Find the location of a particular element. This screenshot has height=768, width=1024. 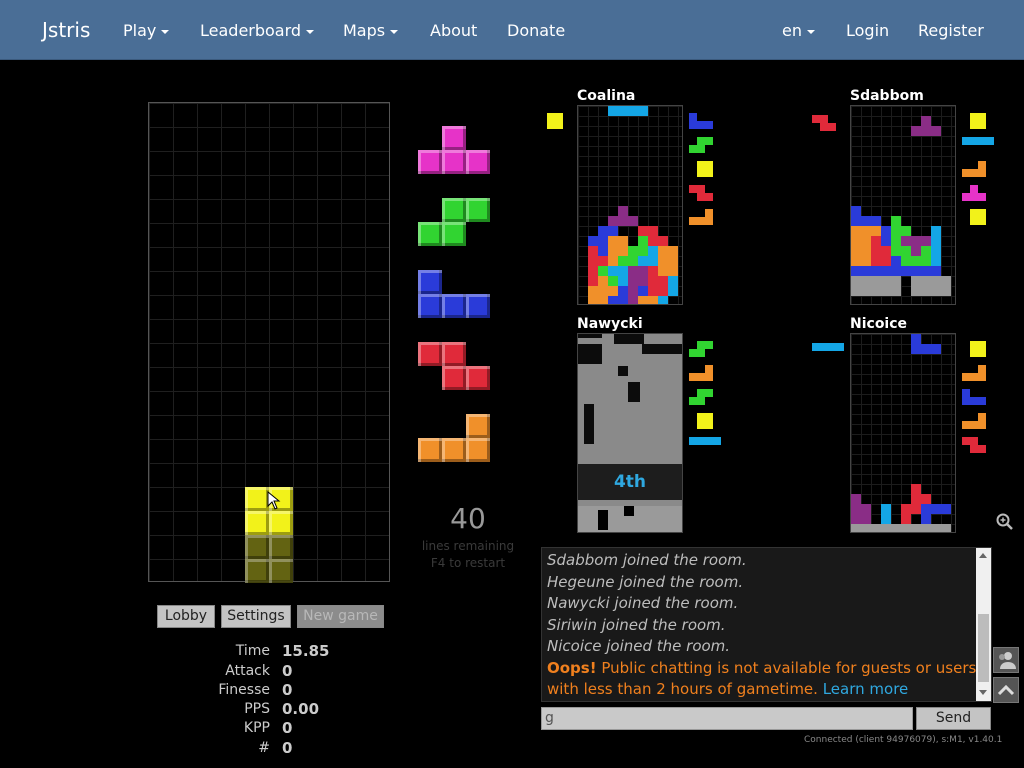

nav-about: About is located at coordinates (453, 30).